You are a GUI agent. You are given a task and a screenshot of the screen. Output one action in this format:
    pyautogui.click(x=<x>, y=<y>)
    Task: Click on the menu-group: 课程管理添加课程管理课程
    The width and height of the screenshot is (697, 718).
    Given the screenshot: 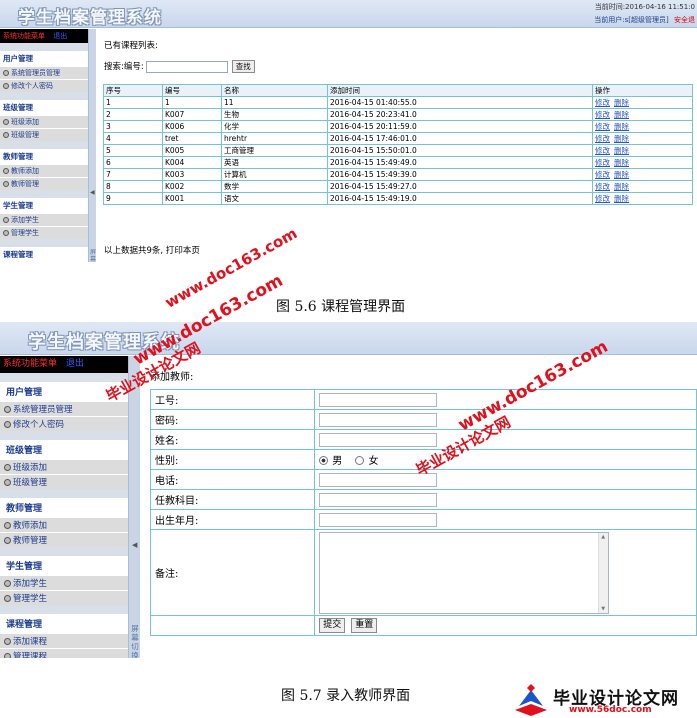 What is the action you would take?
    pyautogui.click(x=44, y=254)
    